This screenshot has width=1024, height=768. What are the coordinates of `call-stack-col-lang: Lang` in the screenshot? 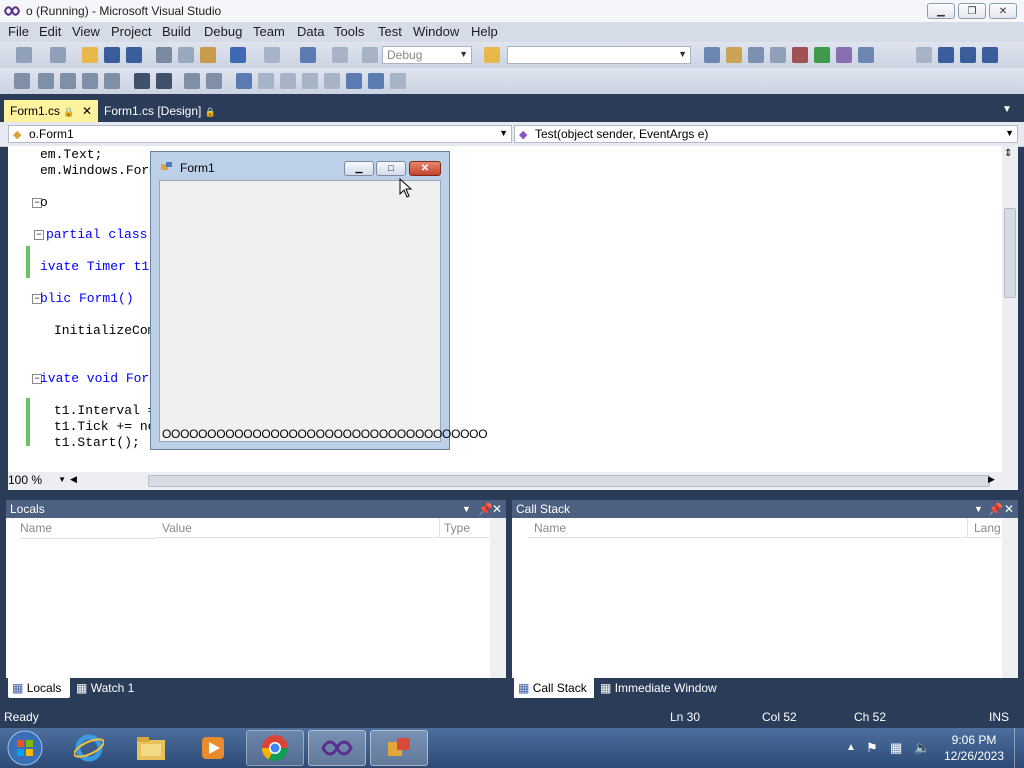 It's located at (985, 528).